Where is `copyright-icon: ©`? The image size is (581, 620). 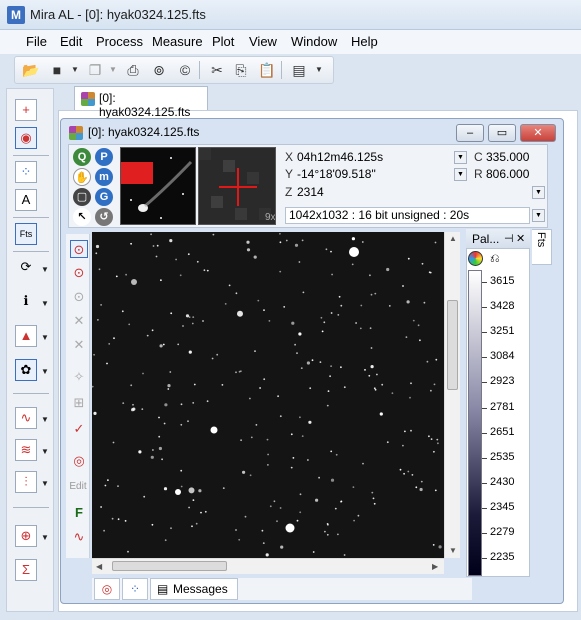
copyright-icon: © is located at coordinates (185, 70).